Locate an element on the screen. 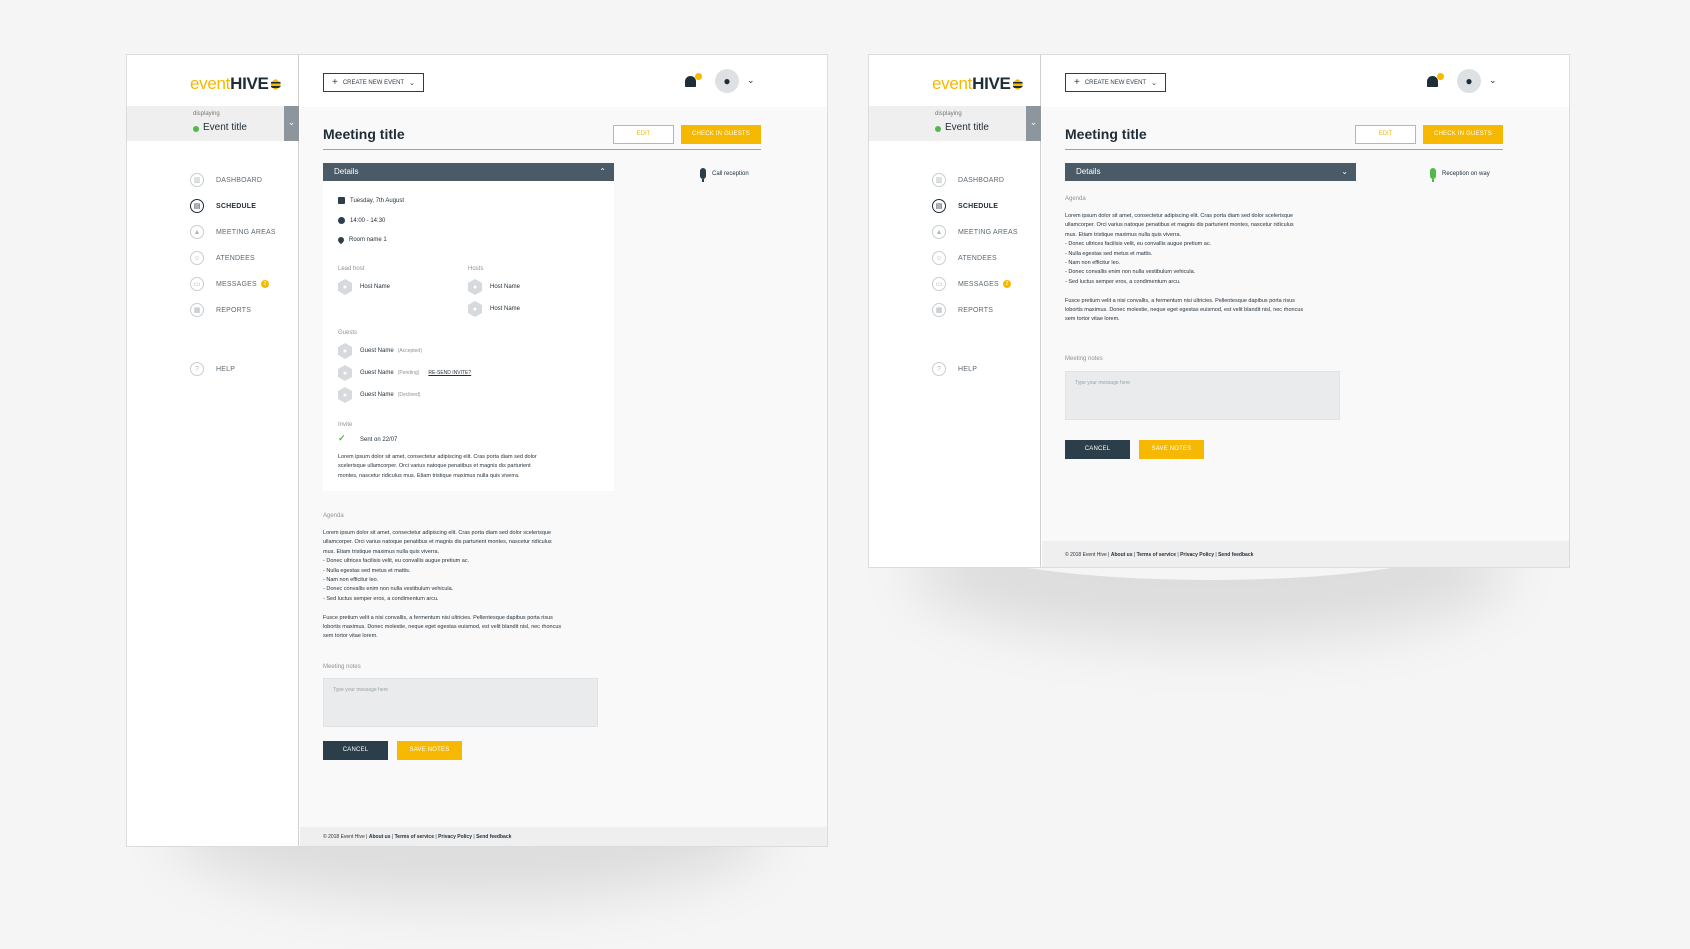 Image resolution: width=1690 pixels, height=949 pixels. notification-dot is located at coordinates (698, 76).